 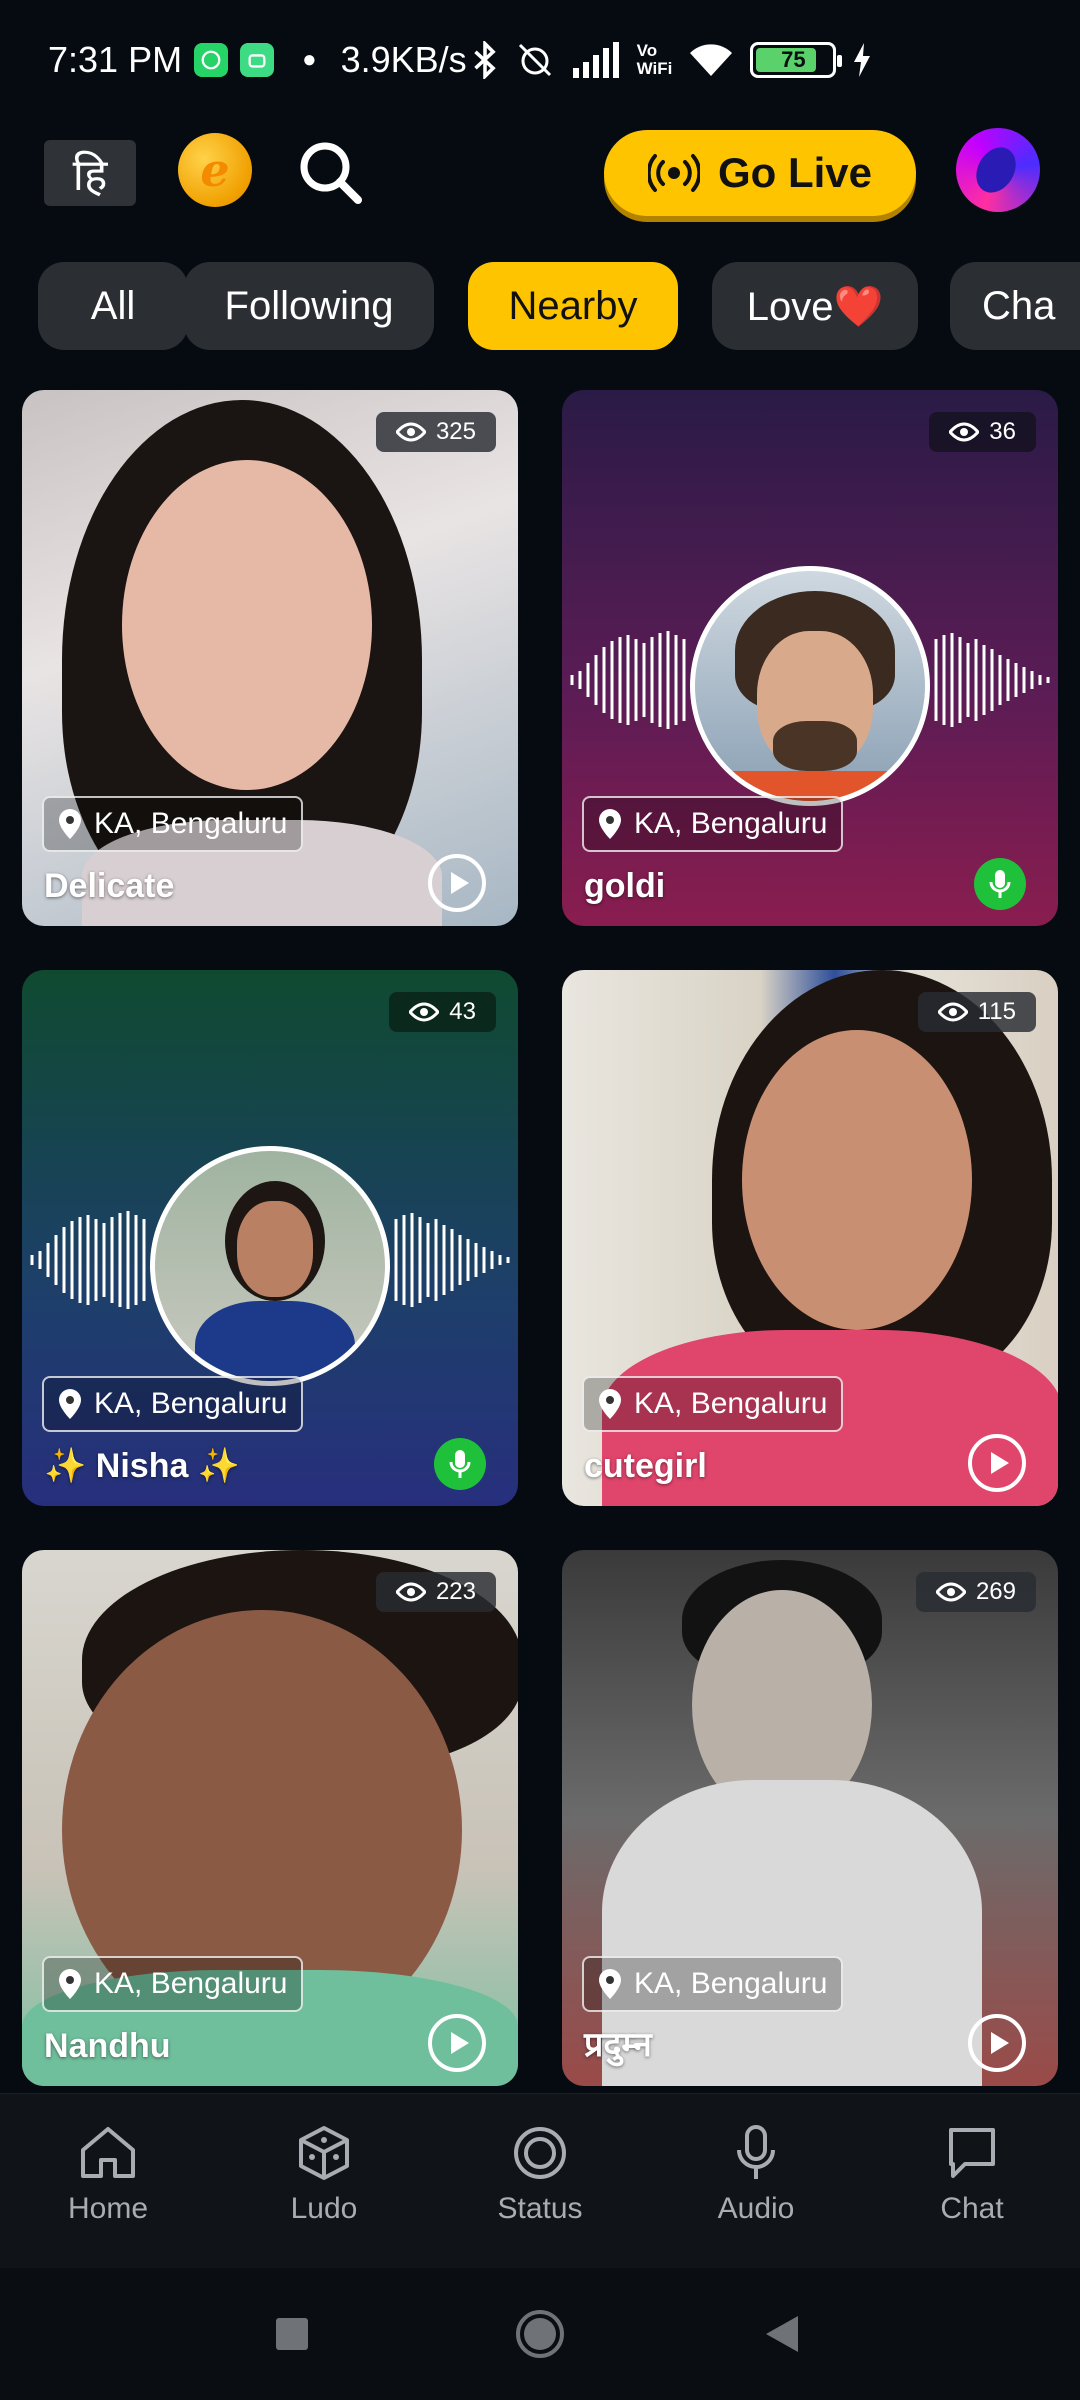 I want to click on chip-nearby: Nearby, so click(x=573, y=306).